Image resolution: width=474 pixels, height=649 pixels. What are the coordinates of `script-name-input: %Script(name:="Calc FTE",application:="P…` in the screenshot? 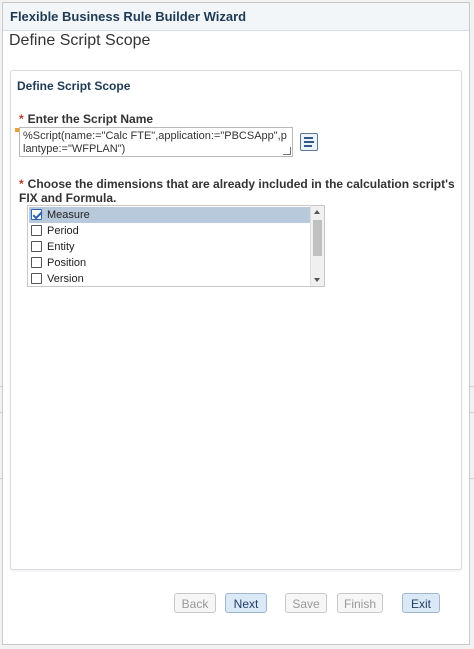 It's located at (156, 142).